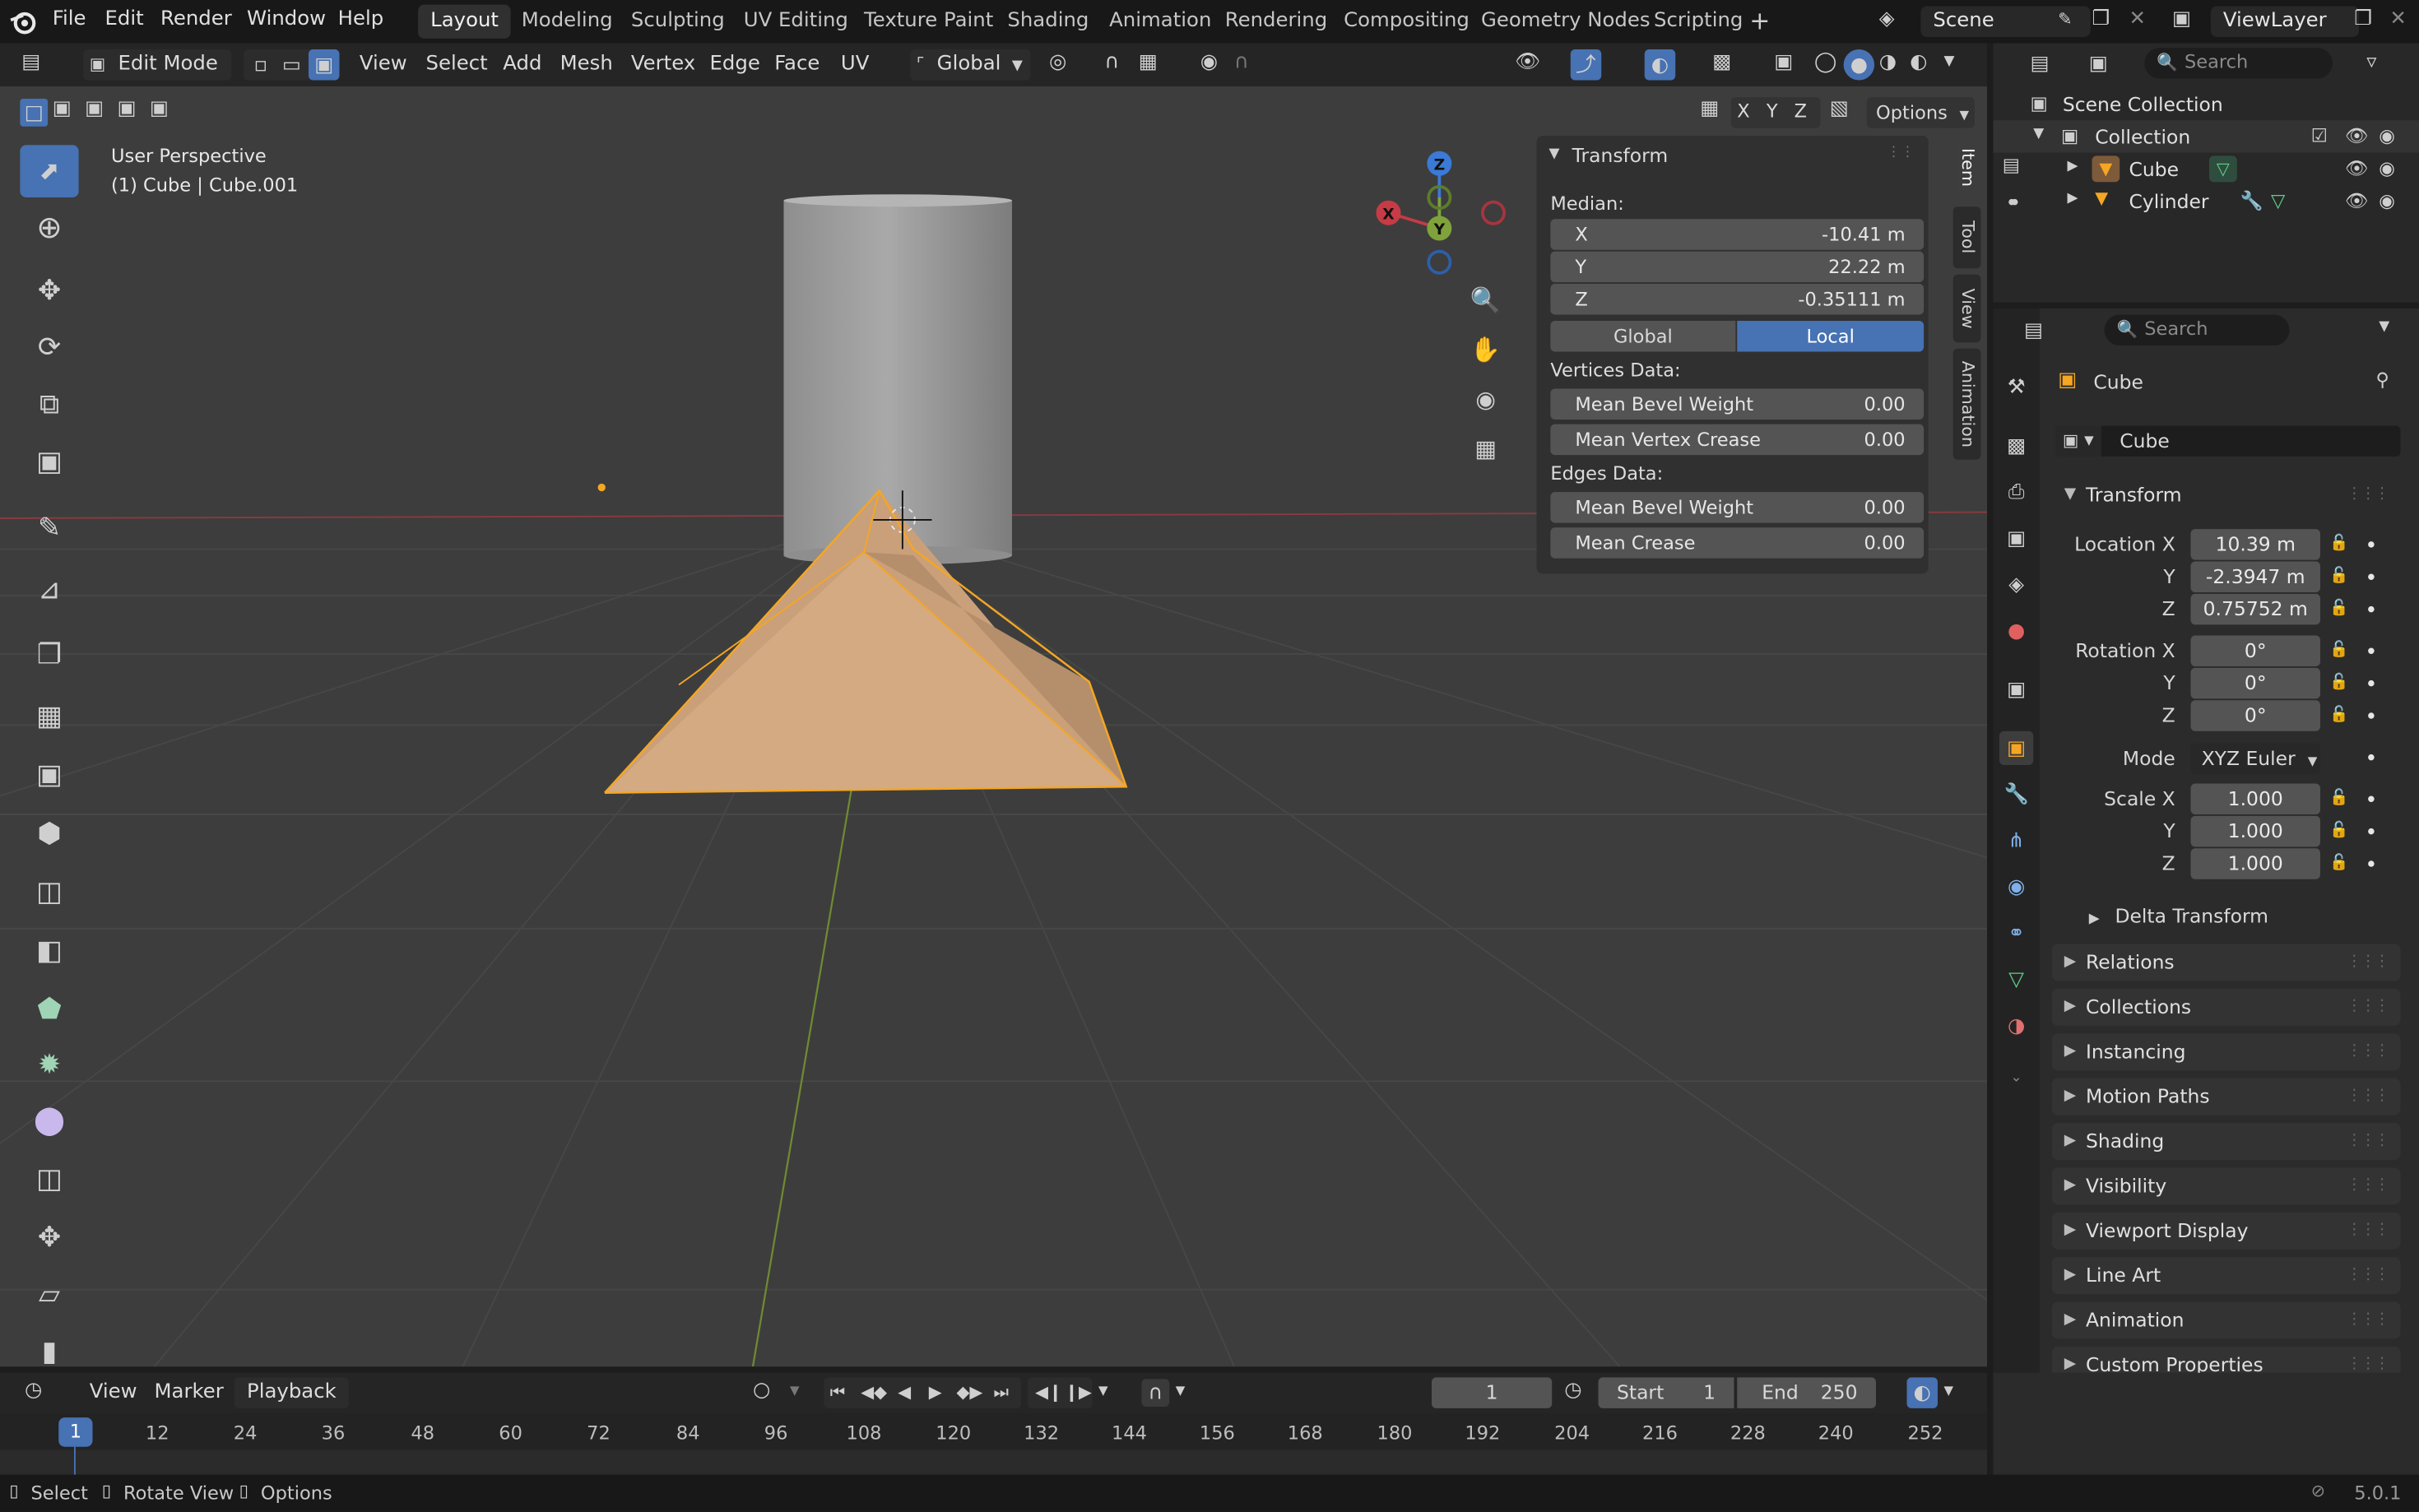 The width and height of the screenshot is (2419, 1512). I want to click on menu-mesh: Mesh, so click(586, 65).